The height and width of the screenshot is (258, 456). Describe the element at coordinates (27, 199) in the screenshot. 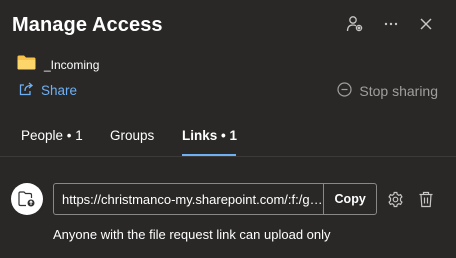

I see `folder-upload-icon` at that location.